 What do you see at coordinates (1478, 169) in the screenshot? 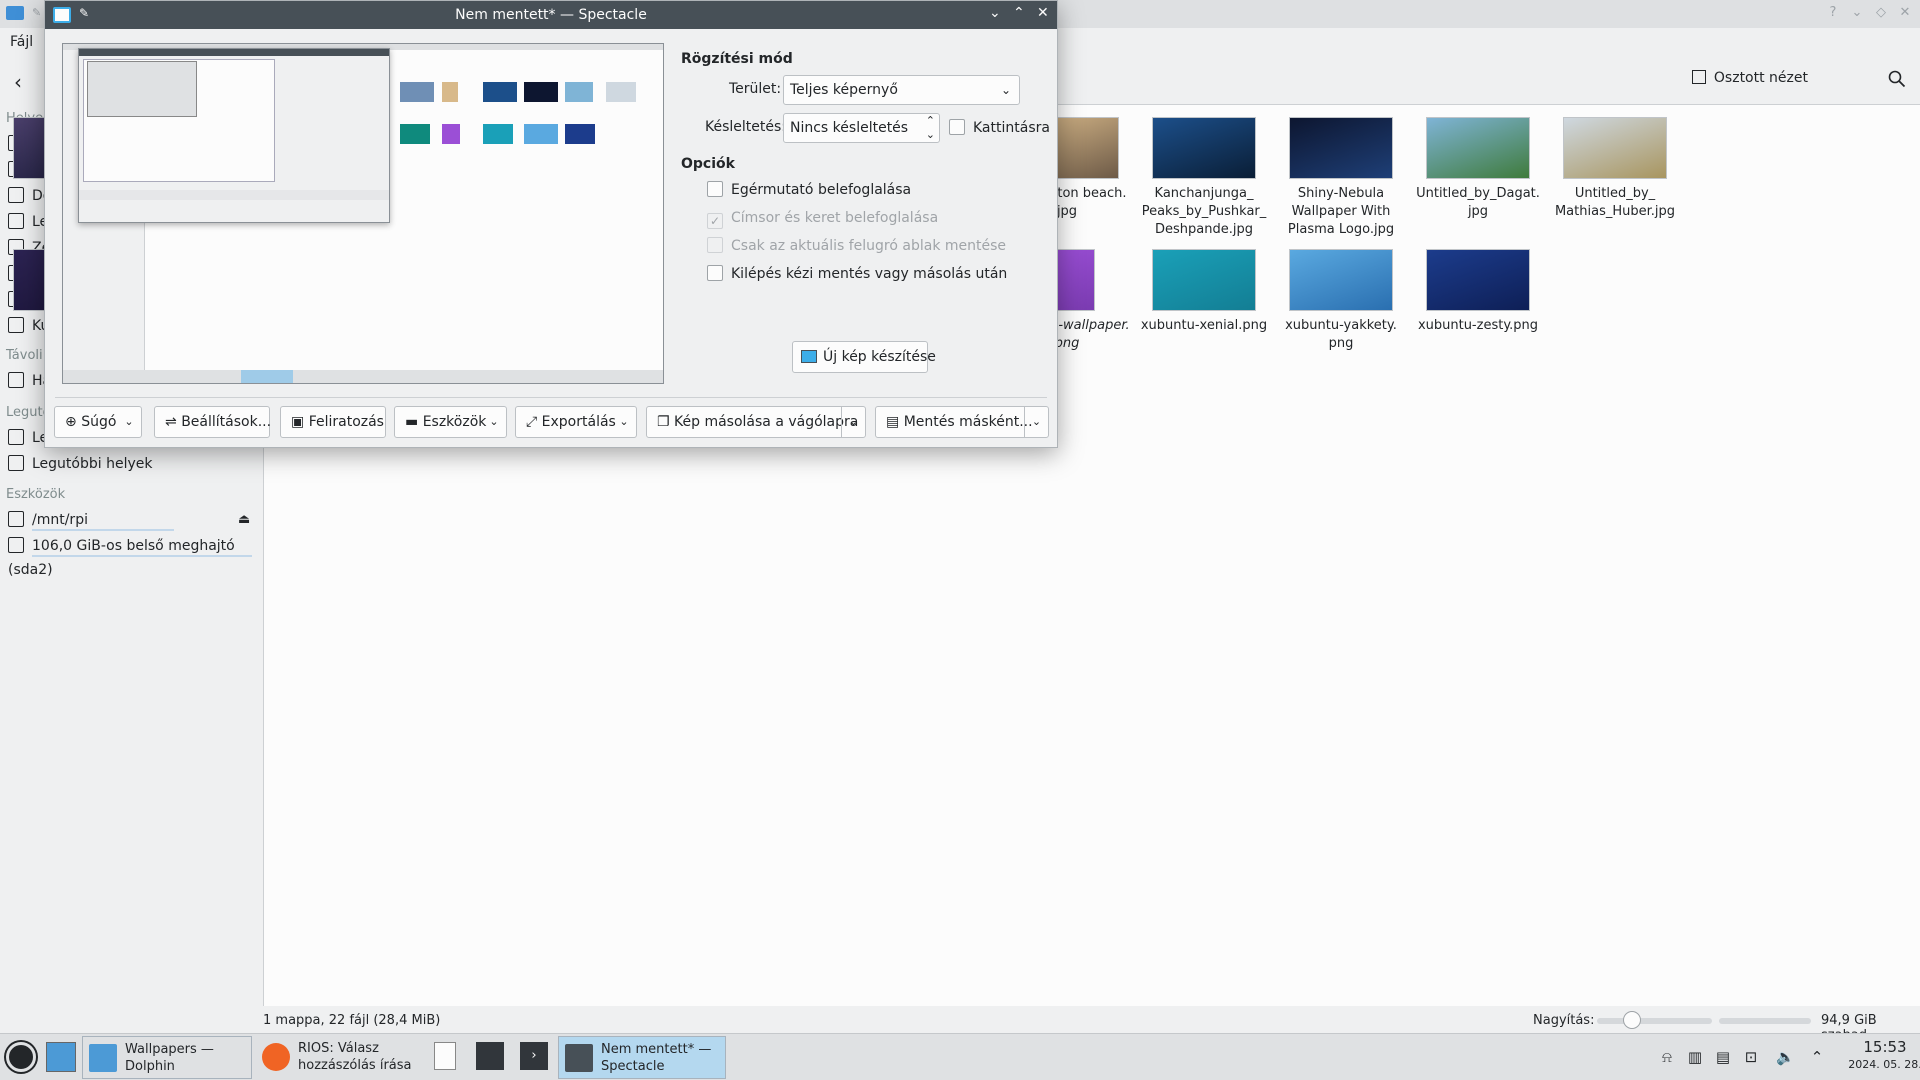
I see `file-item: Untitled_by_Dagat. jpg` at bounding box center [1478, 169].